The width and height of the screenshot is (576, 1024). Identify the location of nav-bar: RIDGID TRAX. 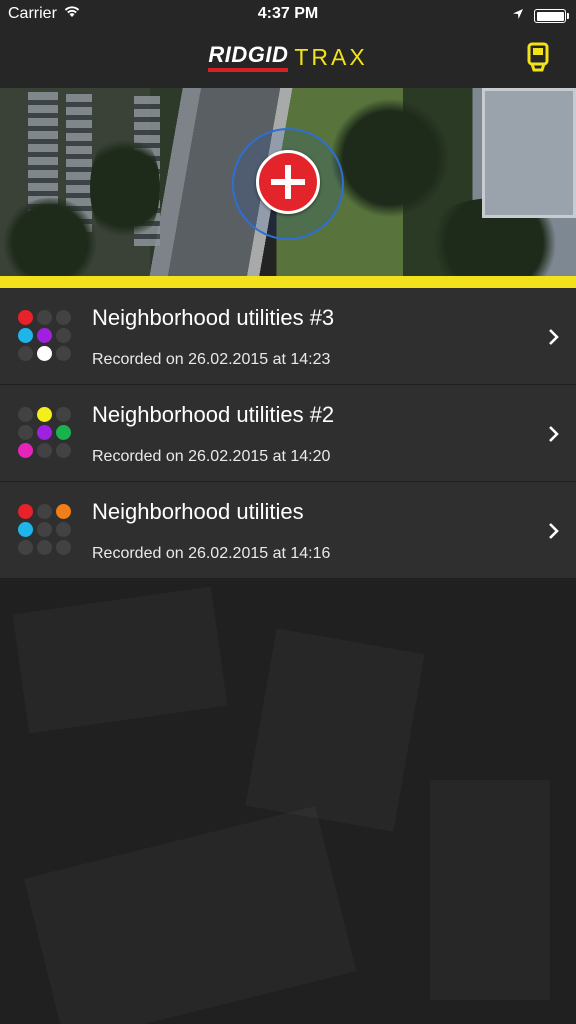
(288, 59).